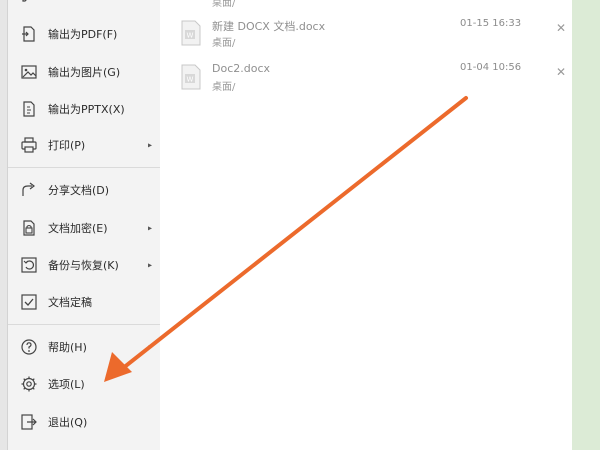 This screenshot has height=450, width=600. I want to click on menu-item-exit: 退出(Q), so click(84, 422).